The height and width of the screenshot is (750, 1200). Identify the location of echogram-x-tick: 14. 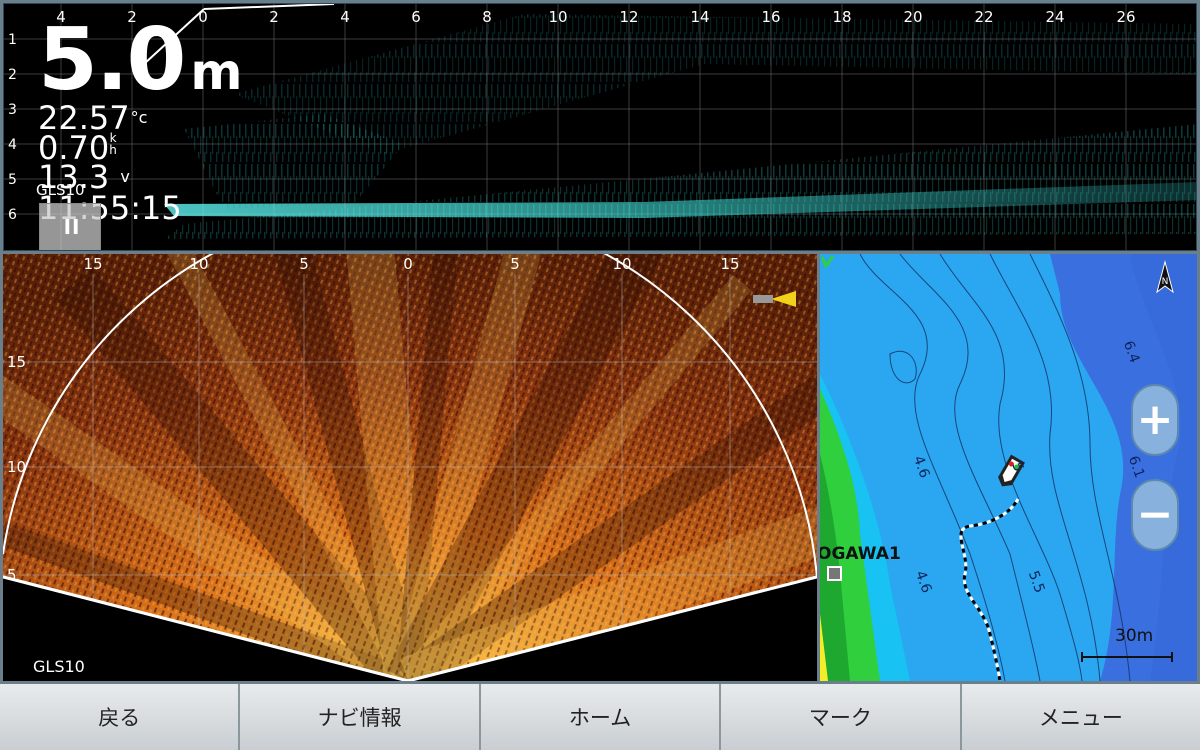
(700, 17).